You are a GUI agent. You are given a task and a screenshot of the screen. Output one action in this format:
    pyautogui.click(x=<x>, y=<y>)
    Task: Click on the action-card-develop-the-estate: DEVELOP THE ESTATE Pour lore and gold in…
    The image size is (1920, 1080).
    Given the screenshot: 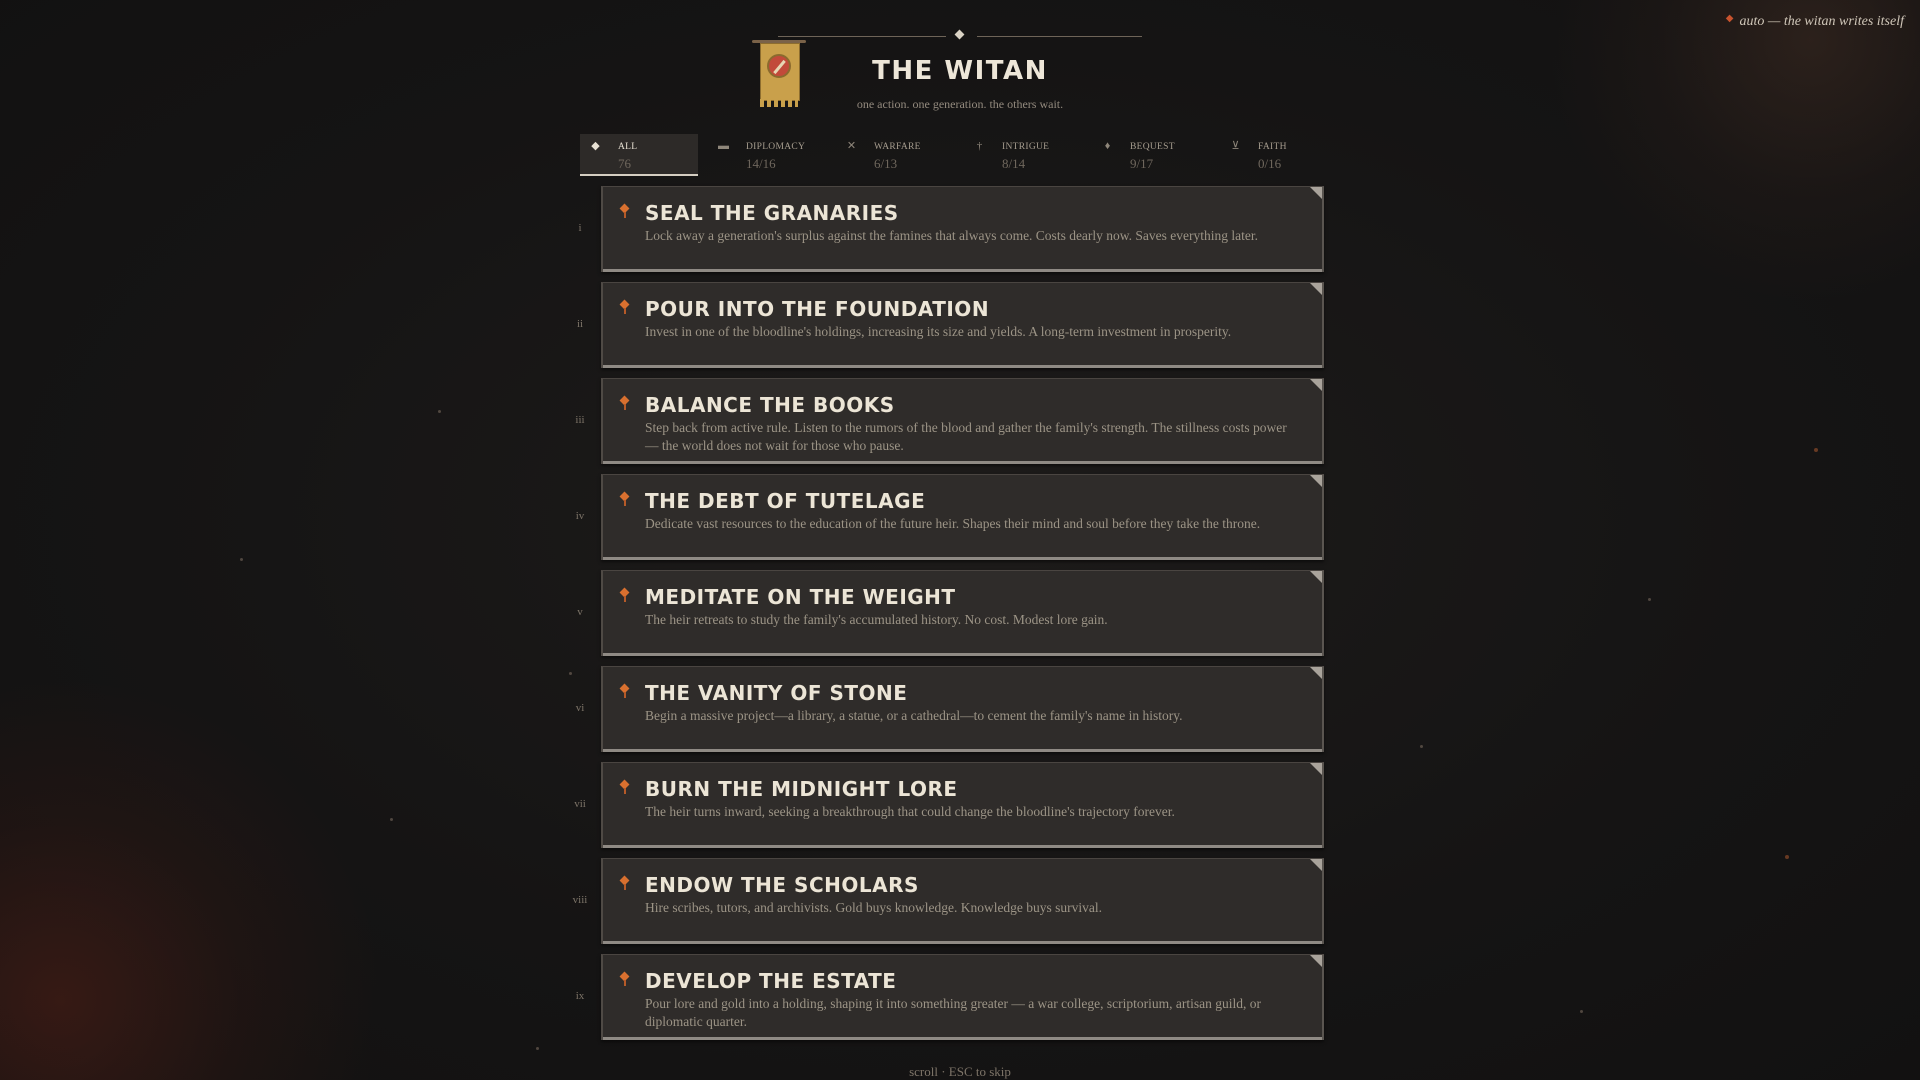 What is the action you would take?
    pyautogui.click(x=962, y=997)
    